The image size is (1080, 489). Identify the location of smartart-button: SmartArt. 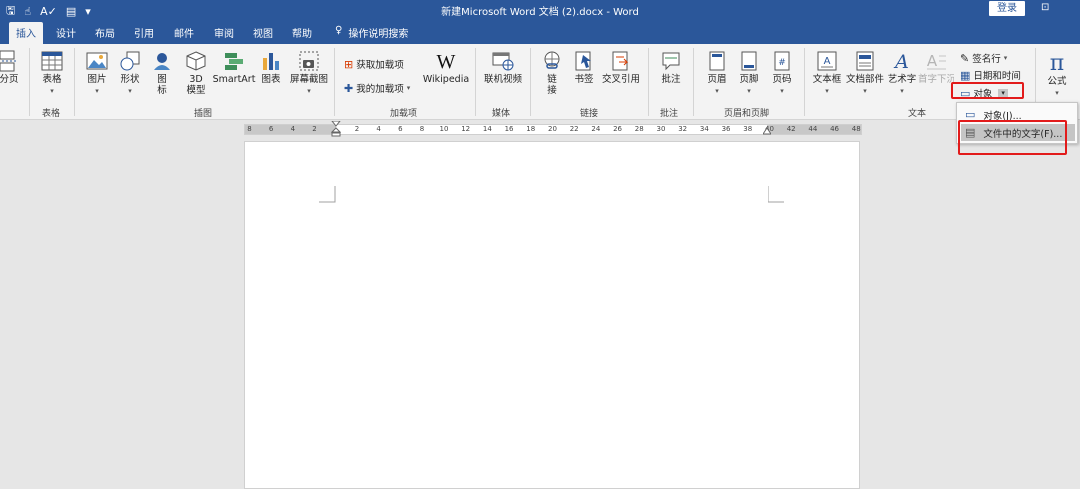
(234, 67).